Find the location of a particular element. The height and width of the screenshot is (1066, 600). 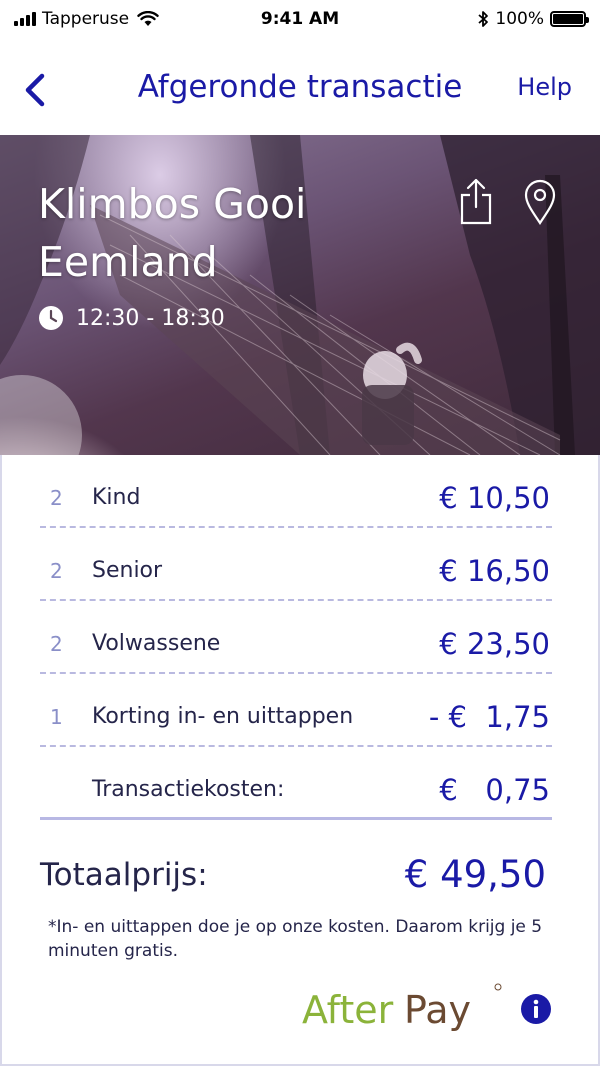

help-button: Help is located at coordinates (544, 87).